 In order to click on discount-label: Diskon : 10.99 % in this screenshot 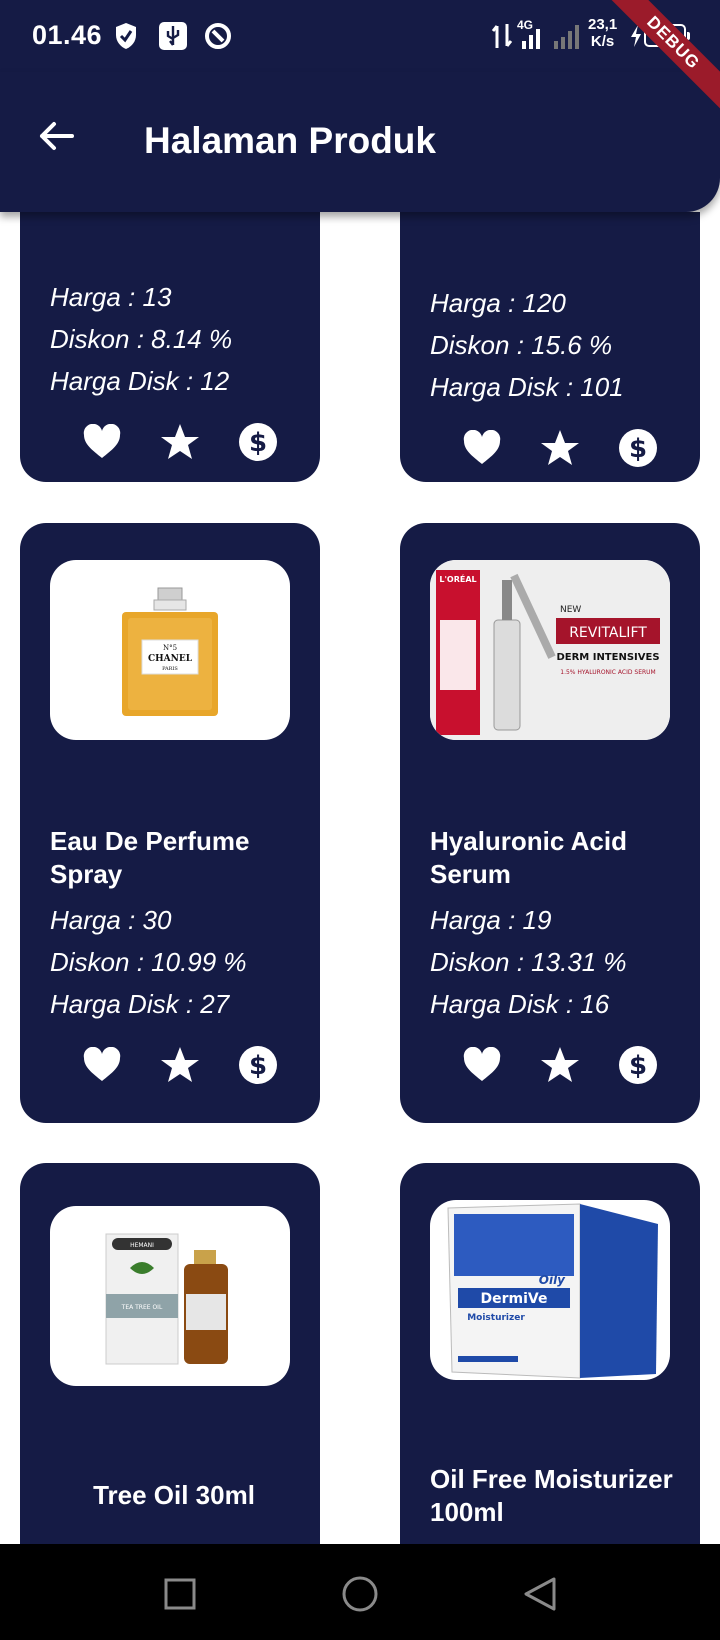, I will do `click(148, 962)`.